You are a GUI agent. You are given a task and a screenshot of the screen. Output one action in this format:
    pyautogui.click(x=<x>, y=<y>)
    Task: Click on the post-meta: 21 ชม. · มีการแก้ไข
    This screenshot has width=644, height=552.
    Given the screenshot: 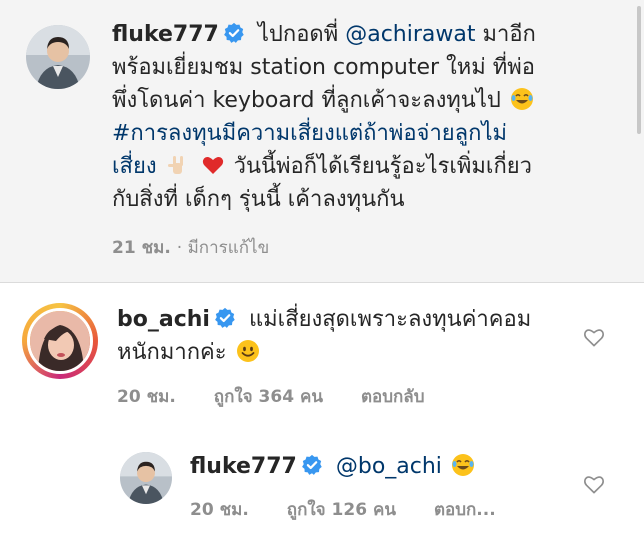 What is the action you would take?
    pyautogui.click(x=209, y=247)
    